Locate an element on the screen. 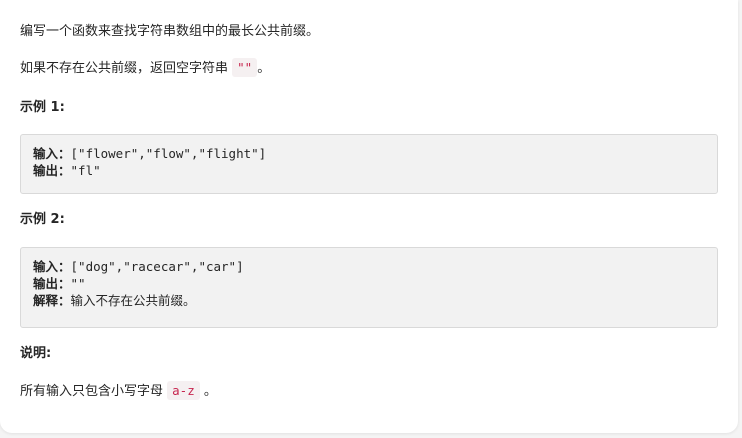 Image resolution: width=742 pixels, height=438 pixels. example-1-output-value: "fl" is located at coordinates (85, 170).